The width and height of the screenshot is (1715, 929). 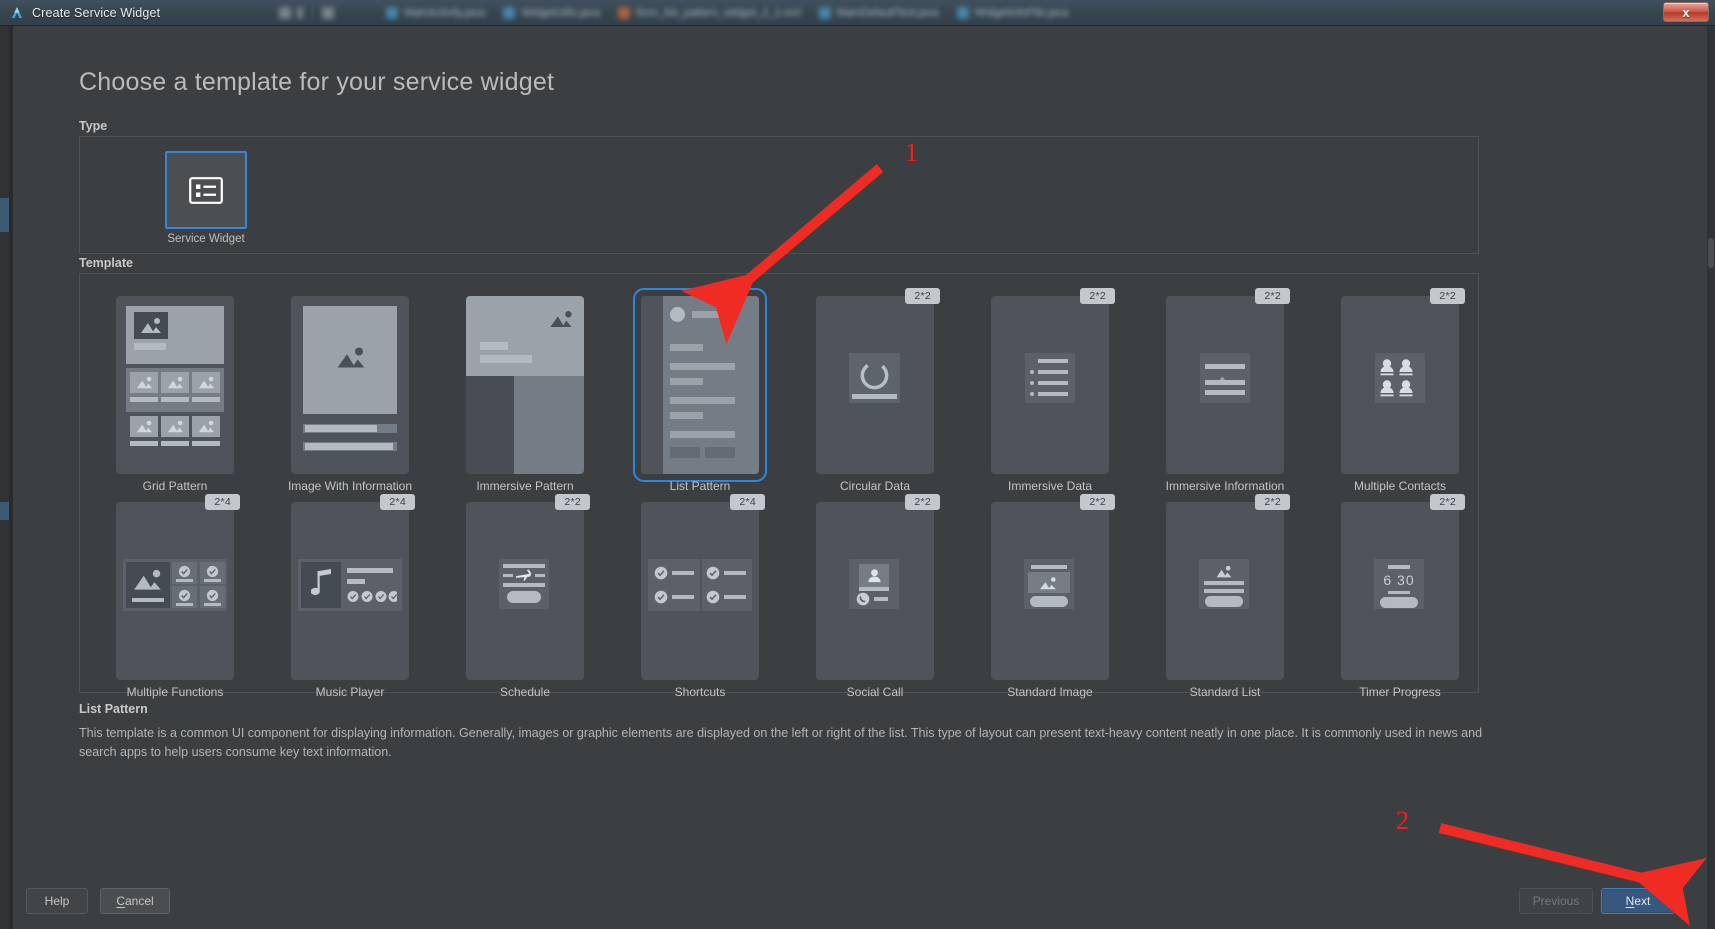 What do you see at coordinates (1400, 486) in the screenshot?
I see `template-label: Multiple Contacts` at bounding box center [1400, 486].